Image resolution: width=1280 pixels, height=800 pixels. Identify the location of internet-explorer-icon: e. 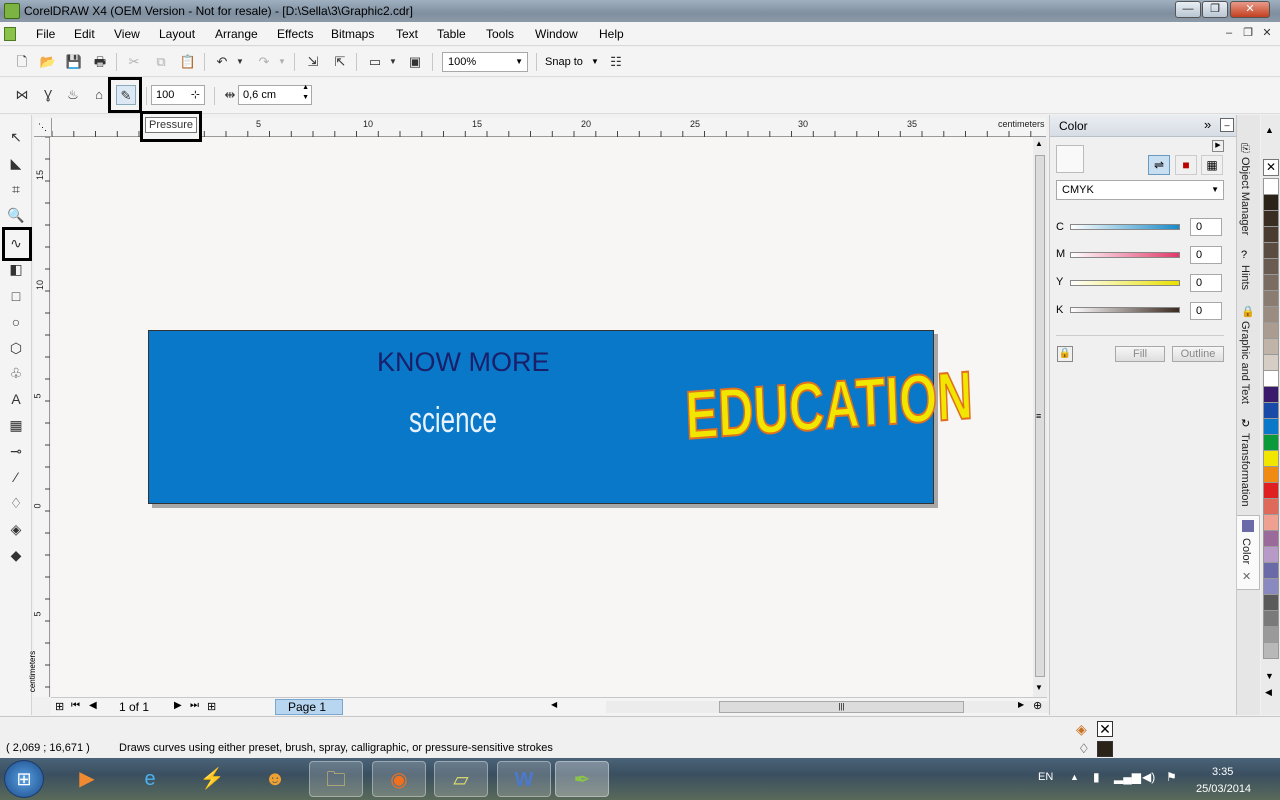
(150, 779).